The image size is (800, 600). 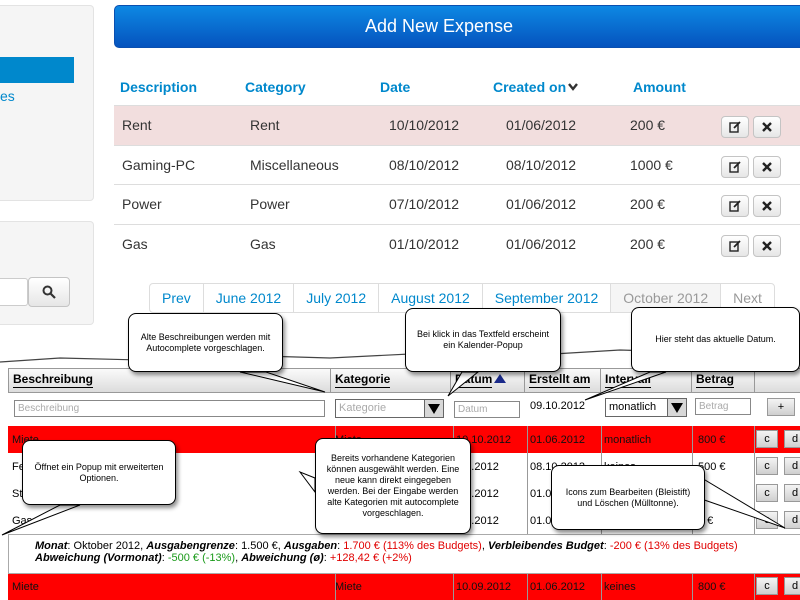 What do you see at coordinates (723, 406) in the screenshot?
I see `amount-input: Betrag` at bounding box center [723, 406].